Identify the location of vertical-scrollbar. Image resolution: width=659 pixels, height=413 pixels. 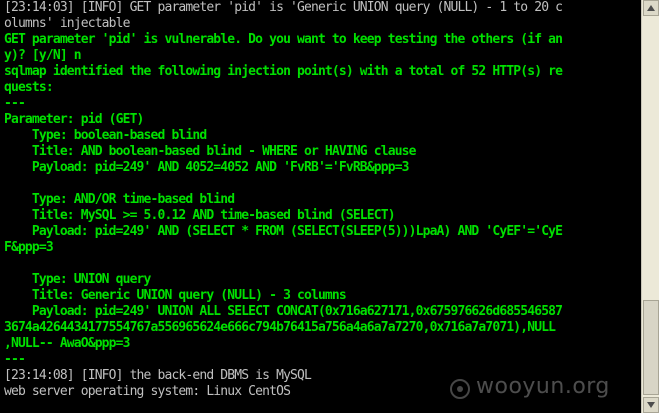
(650, 206).